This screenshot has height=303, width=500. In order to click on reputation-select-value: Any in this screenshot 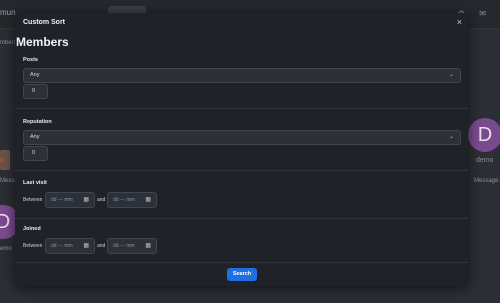, I will do `click(35, 137)`.